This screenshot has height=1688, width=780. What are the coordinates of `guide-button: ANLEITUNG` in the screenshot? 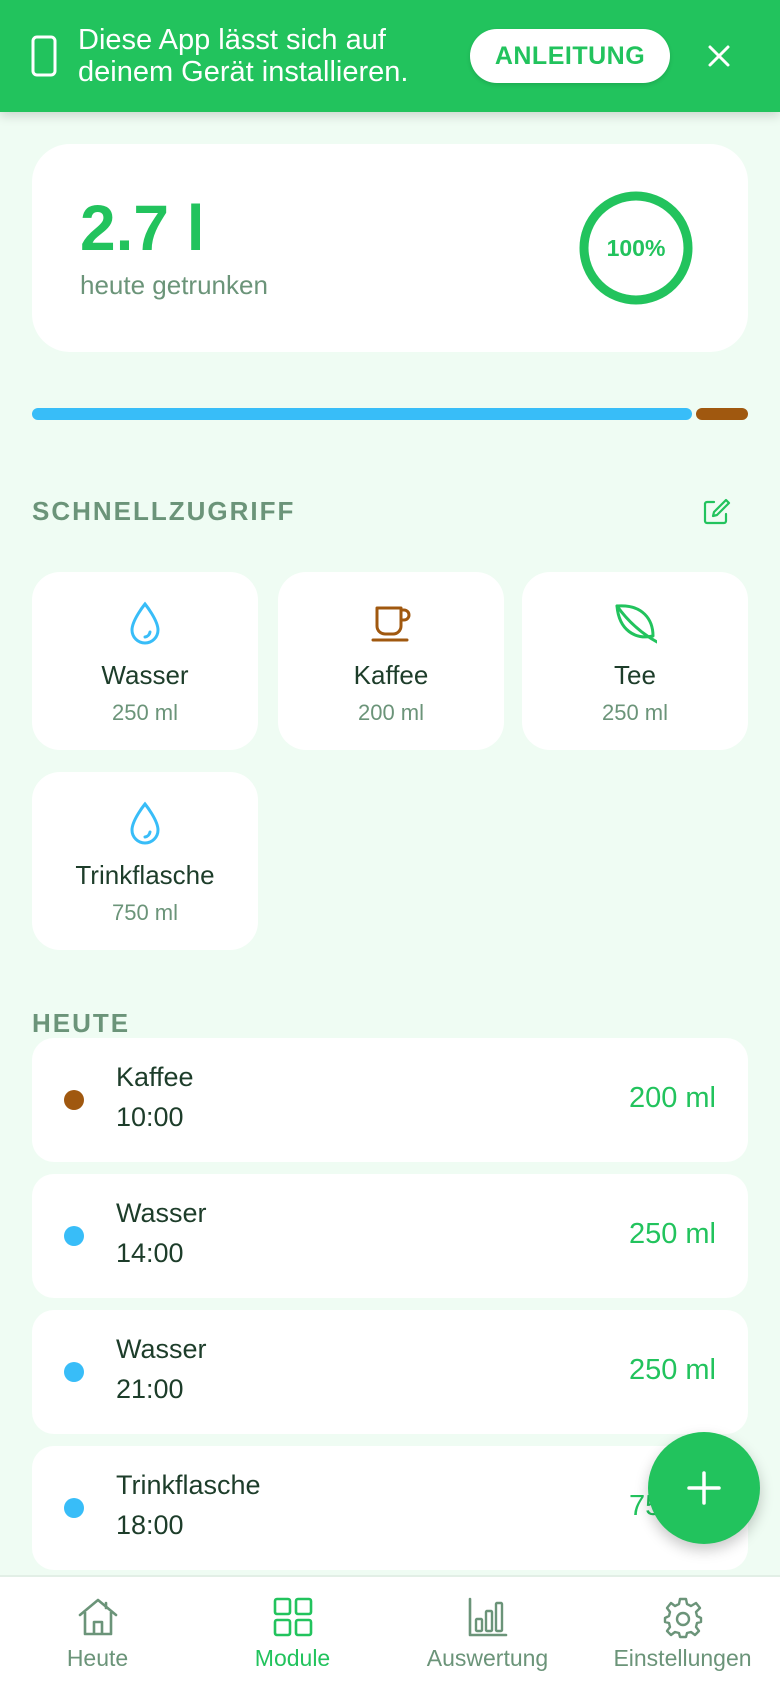 It's located at (570, 56).